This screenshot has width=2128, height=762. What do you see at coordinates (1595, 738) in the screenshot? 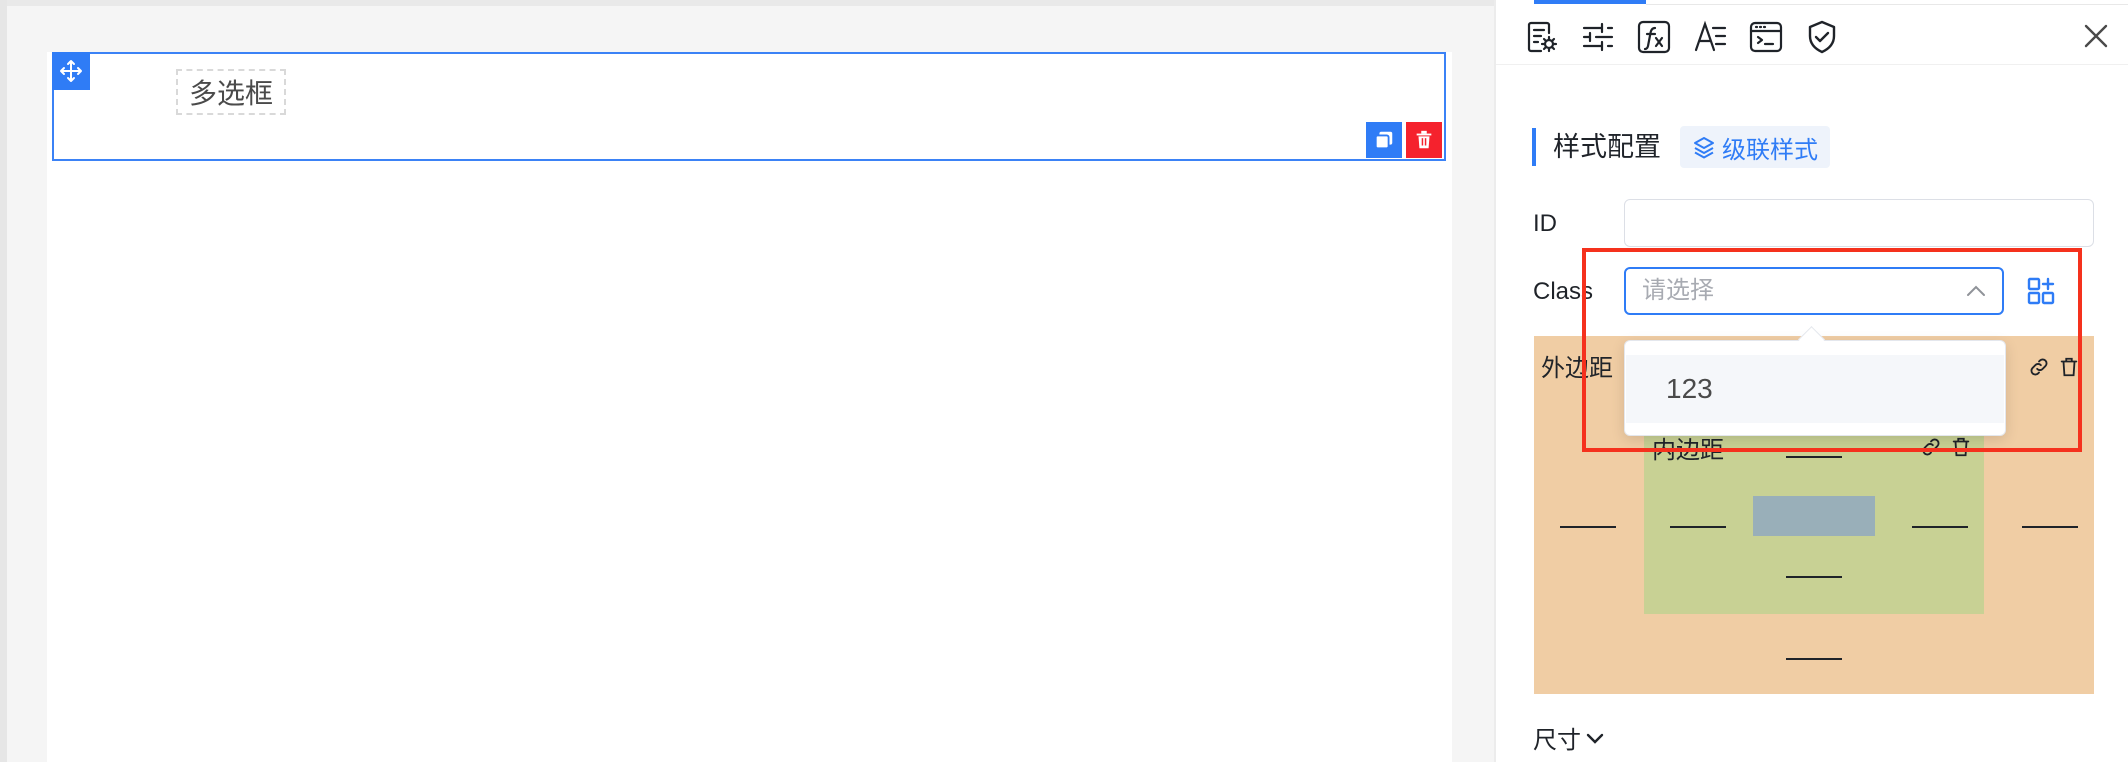
I see `chevron-down-icon` at bounding box center [1595, 738].